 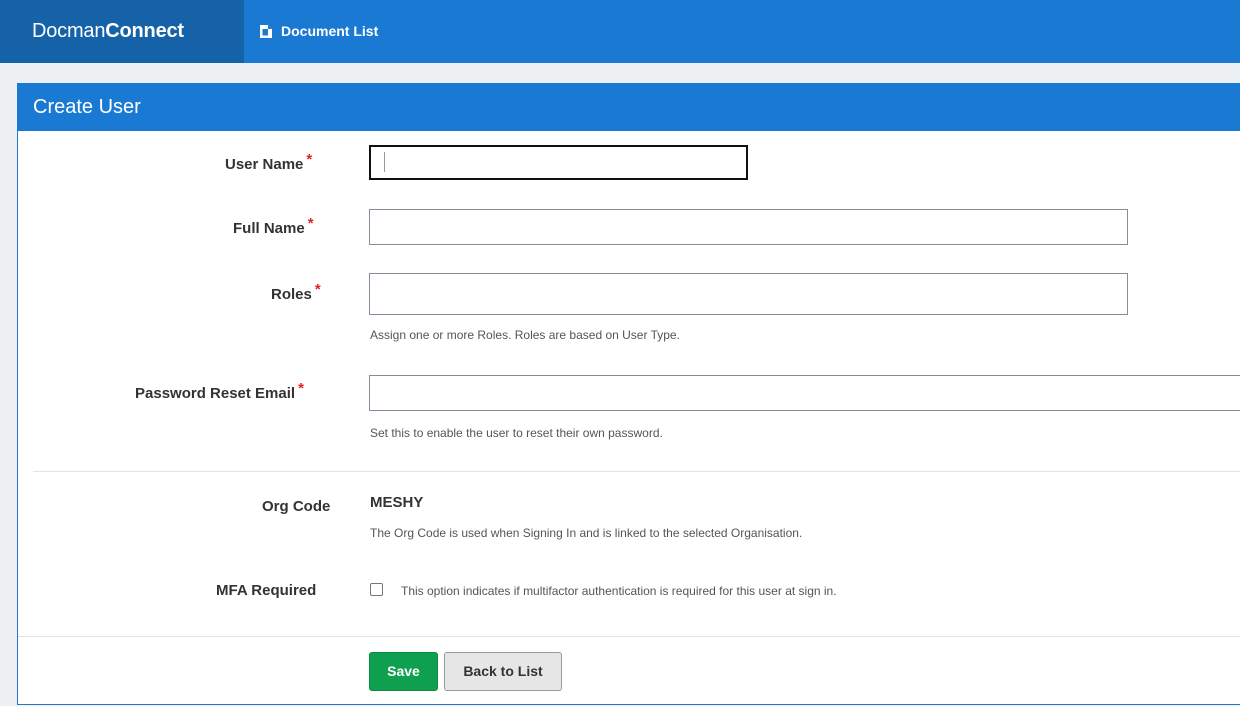 I want to click on section-divider, so click(x=636, y=471).